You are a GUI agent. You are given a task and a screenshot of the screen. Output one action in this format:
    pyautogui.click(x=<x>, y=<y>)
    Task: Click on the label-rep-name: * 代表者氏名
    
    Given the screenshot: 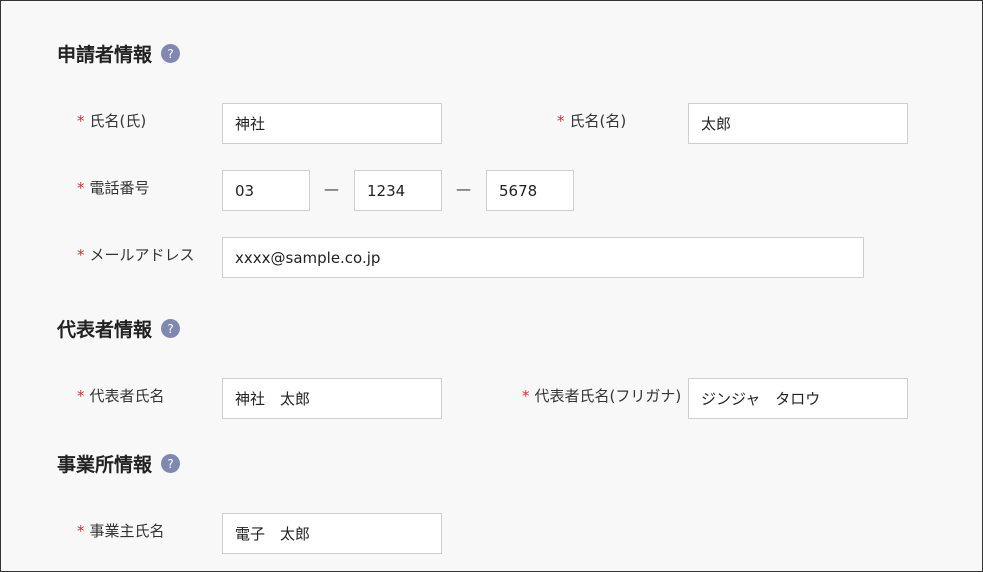 What is the action you would take?
    pyautogui.click(x=121, y=396)
    